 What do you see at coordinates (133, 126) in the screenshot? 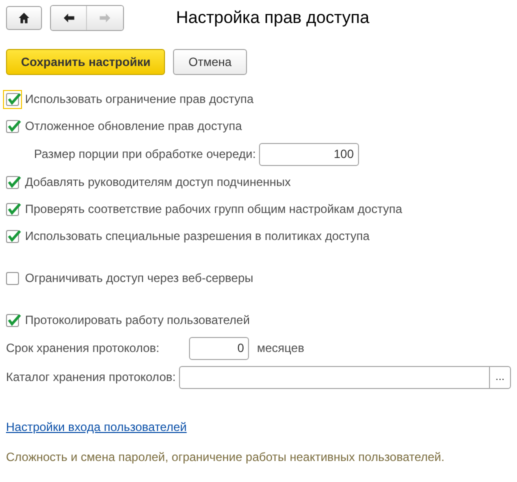
I see `checkbox-label: Отложенное обновление прав доступа` at bounding box center [133, 126].